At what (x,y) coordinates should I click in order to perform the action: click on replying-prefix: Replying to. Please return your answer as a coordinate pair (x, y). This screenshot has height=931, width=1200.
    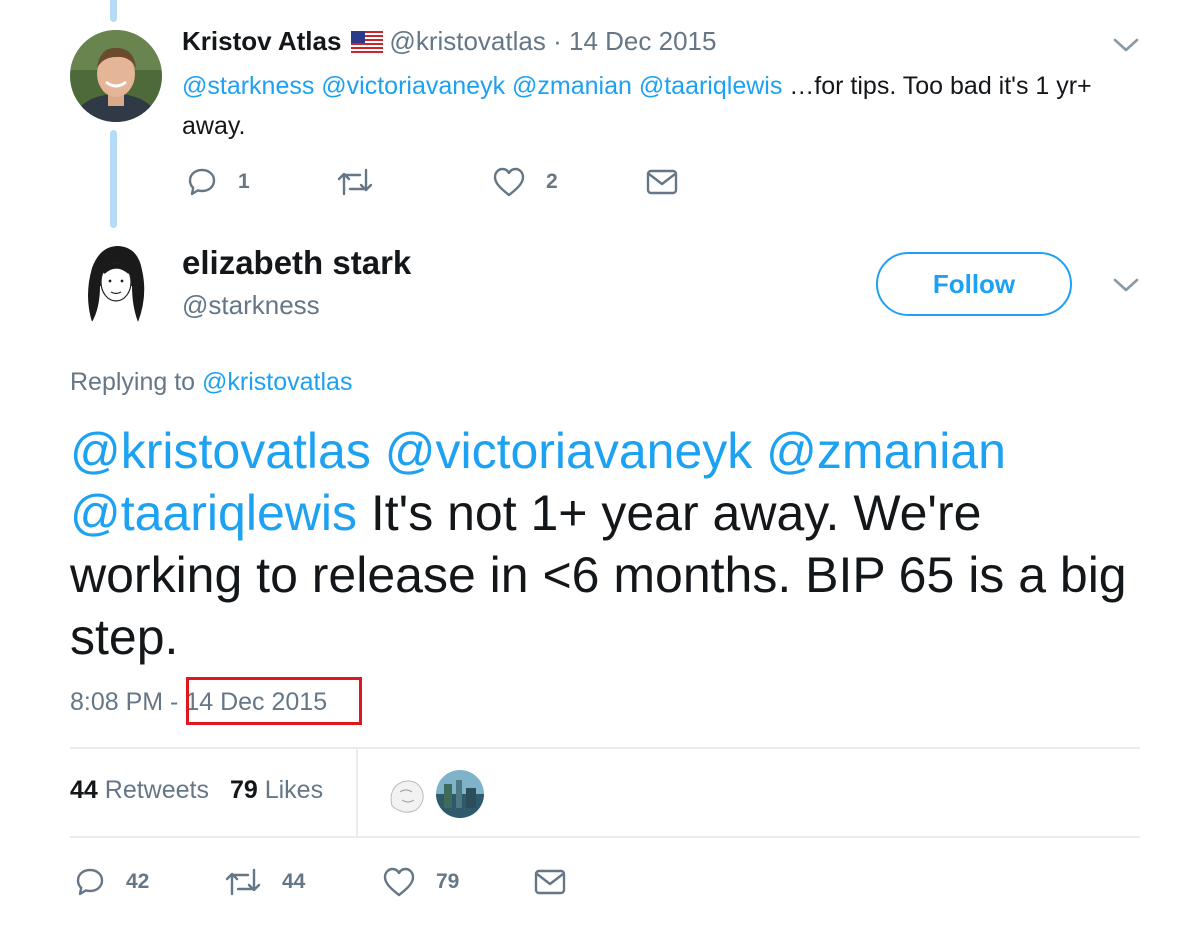
    Looking at the image, I should click on (136, 382).